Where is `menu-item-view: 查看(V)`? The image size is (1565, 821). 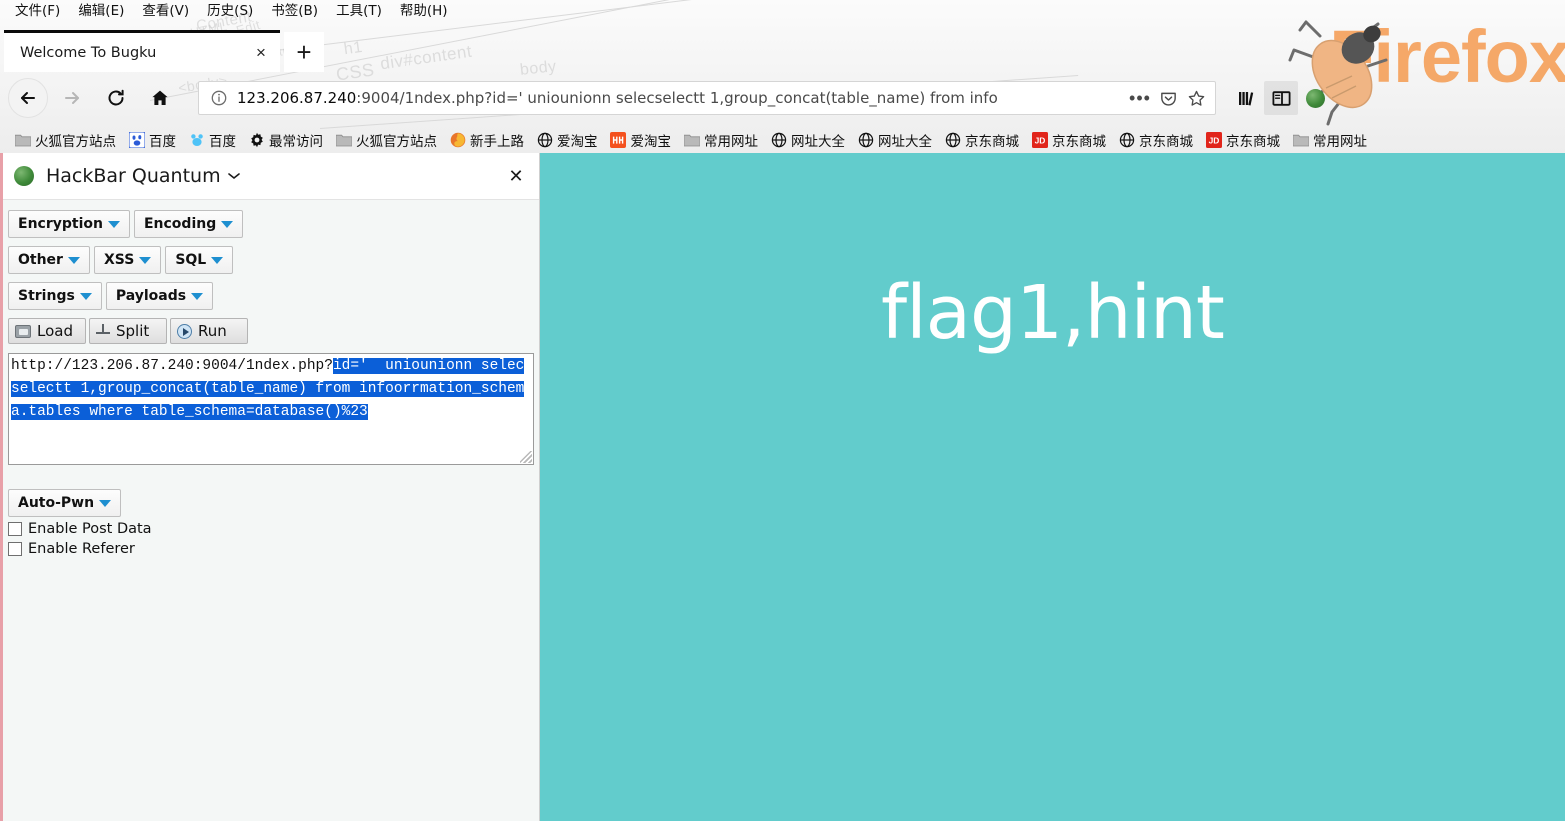
menu-item-view: 查看(V) is located at coordinates (165, 11).